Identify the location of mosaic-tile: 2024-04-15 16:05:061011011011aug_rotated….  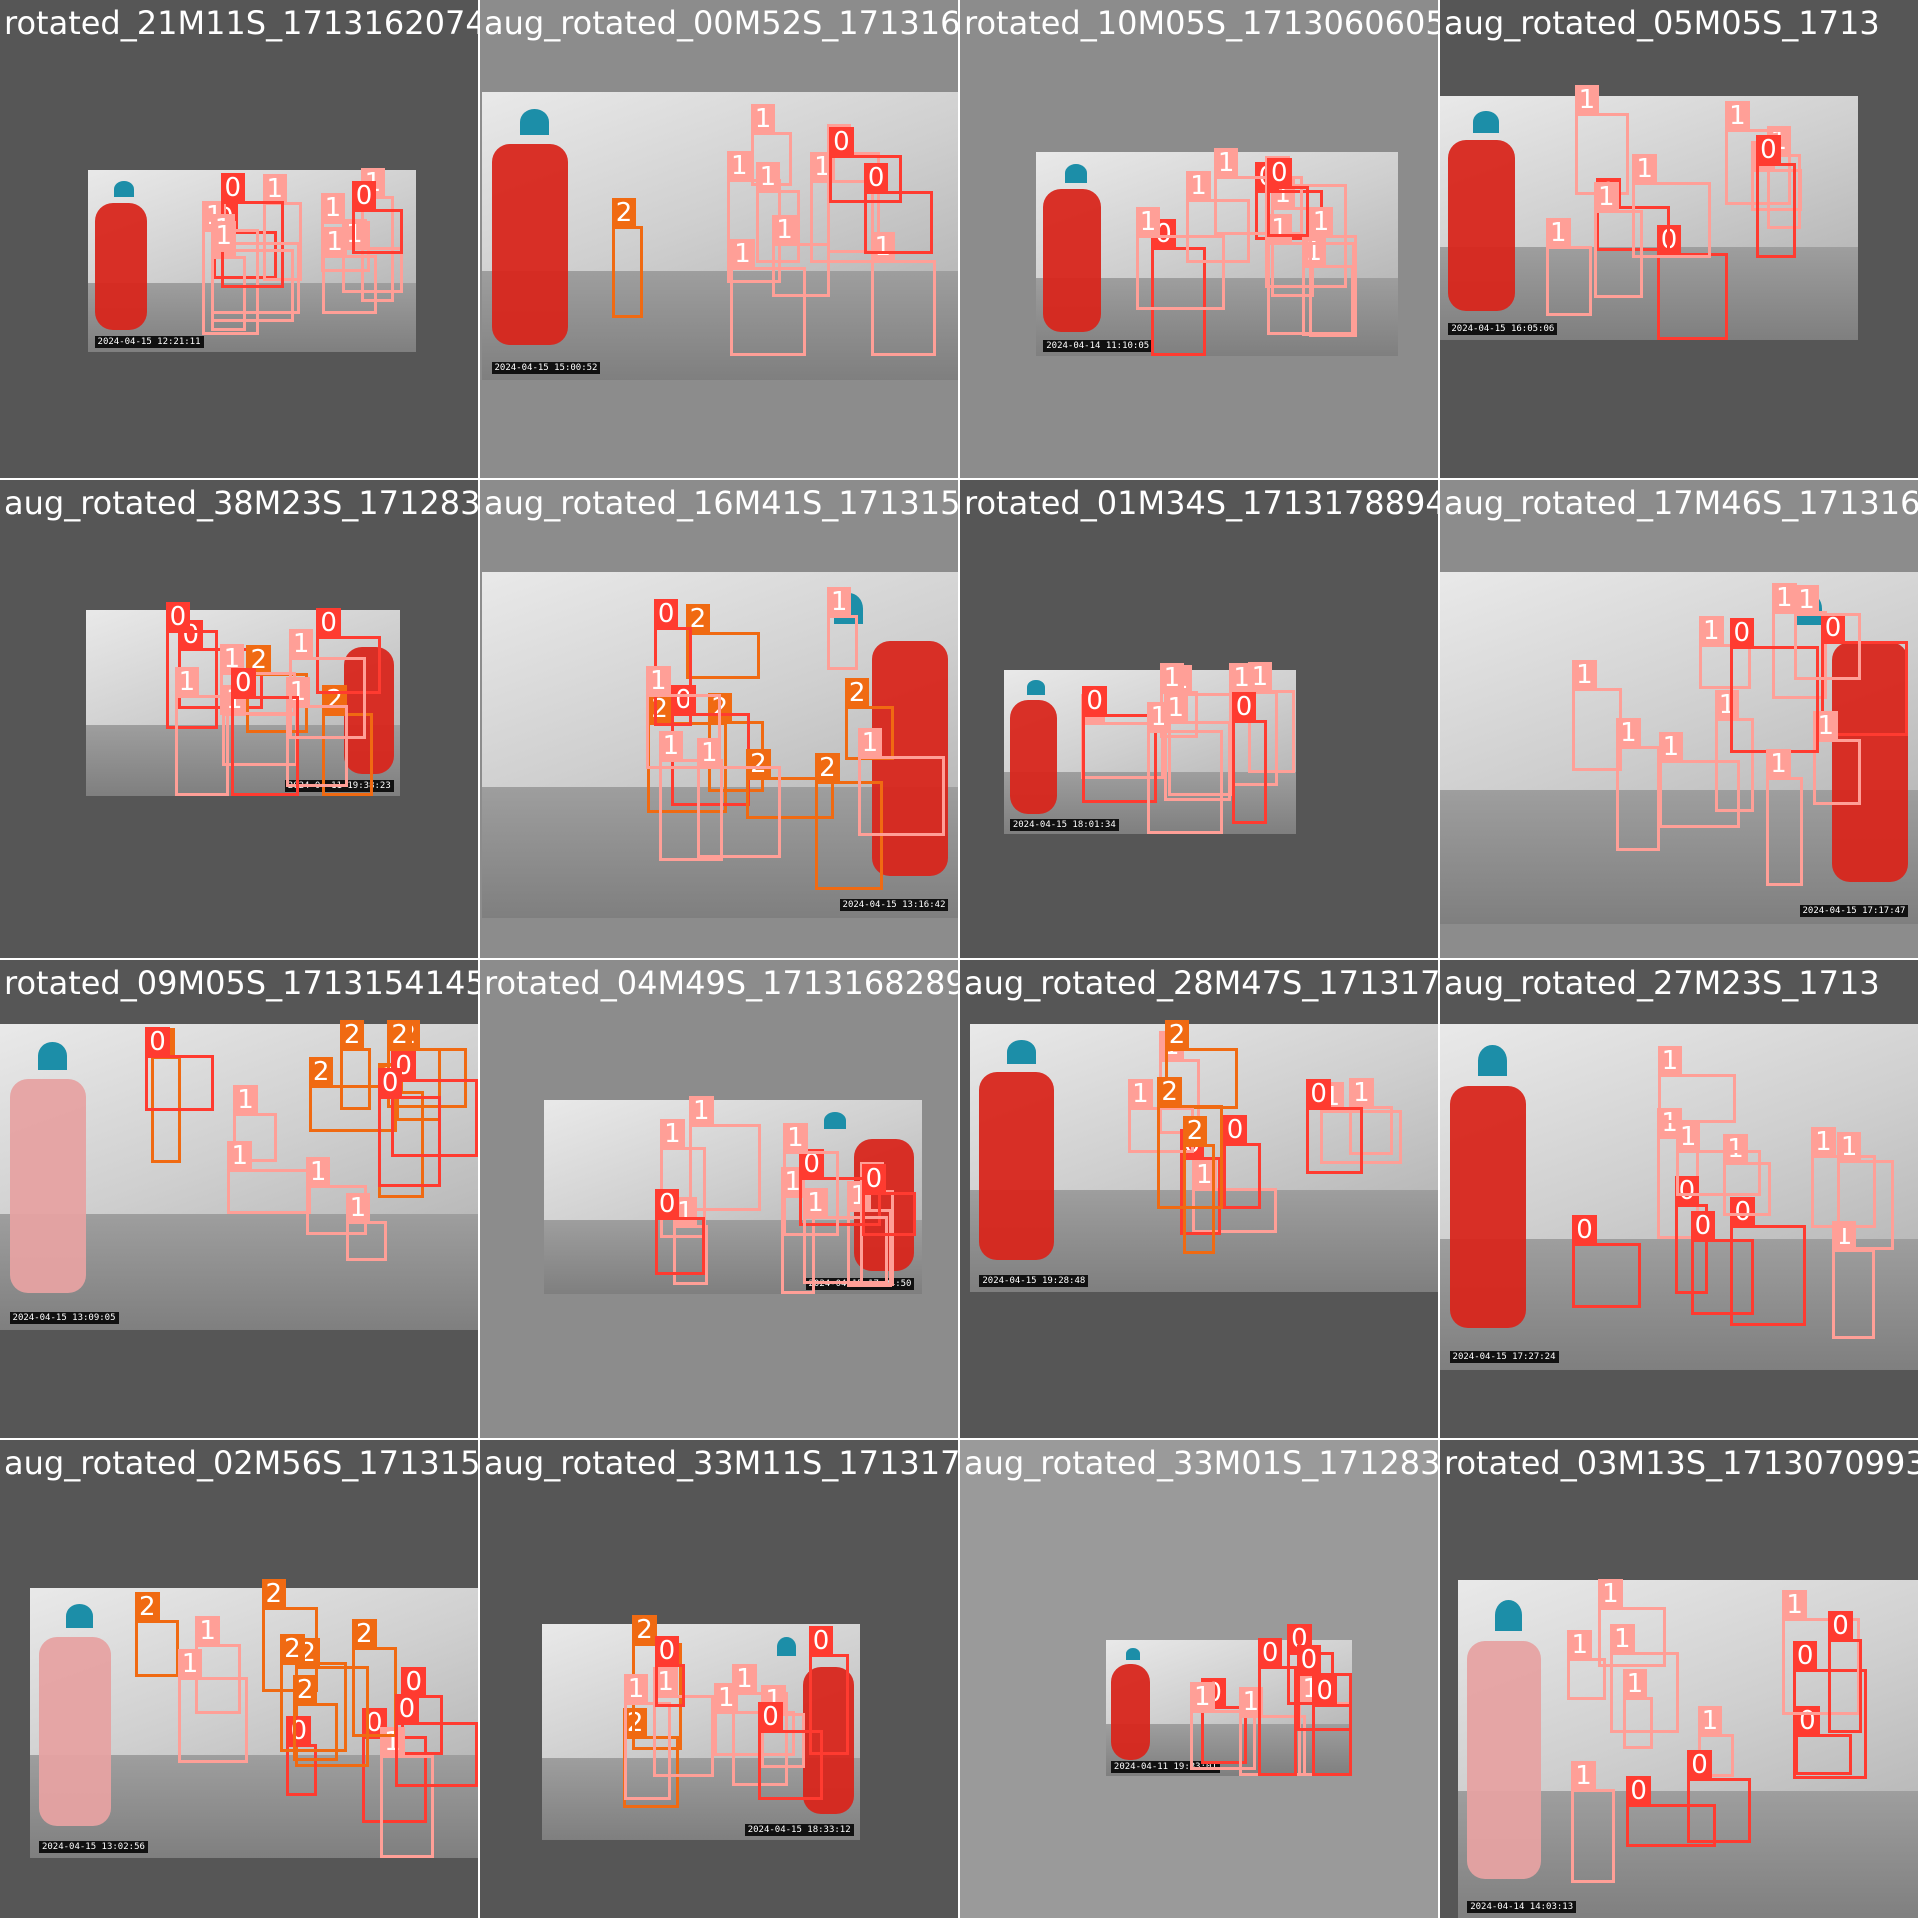
(1679, 239).